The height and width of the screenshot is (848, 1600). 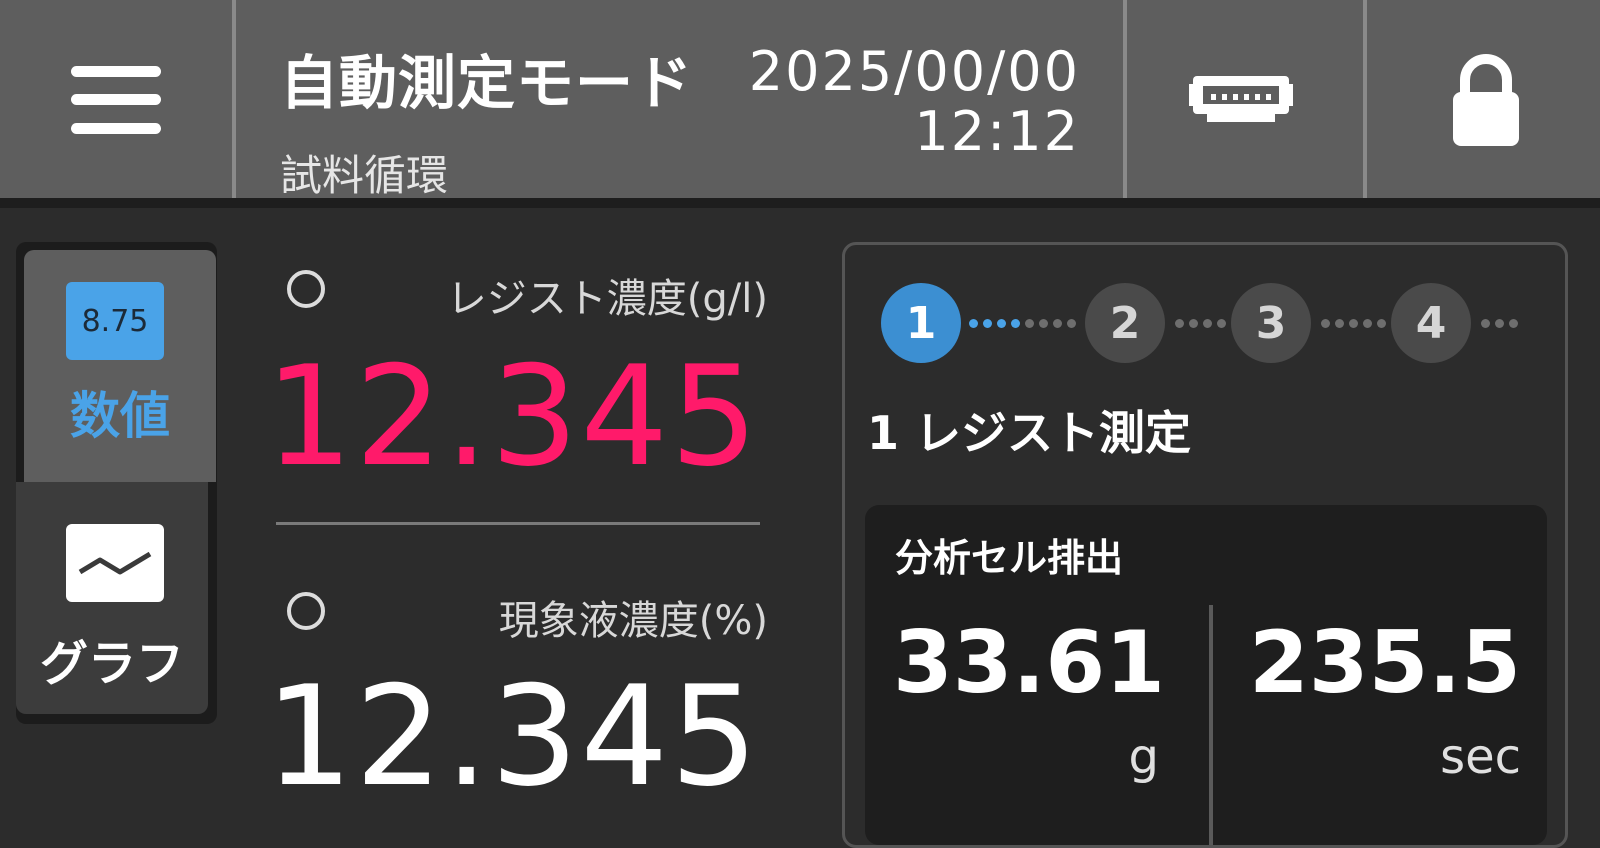 I want to click on measurement-divider, so click(x=518, y=523).